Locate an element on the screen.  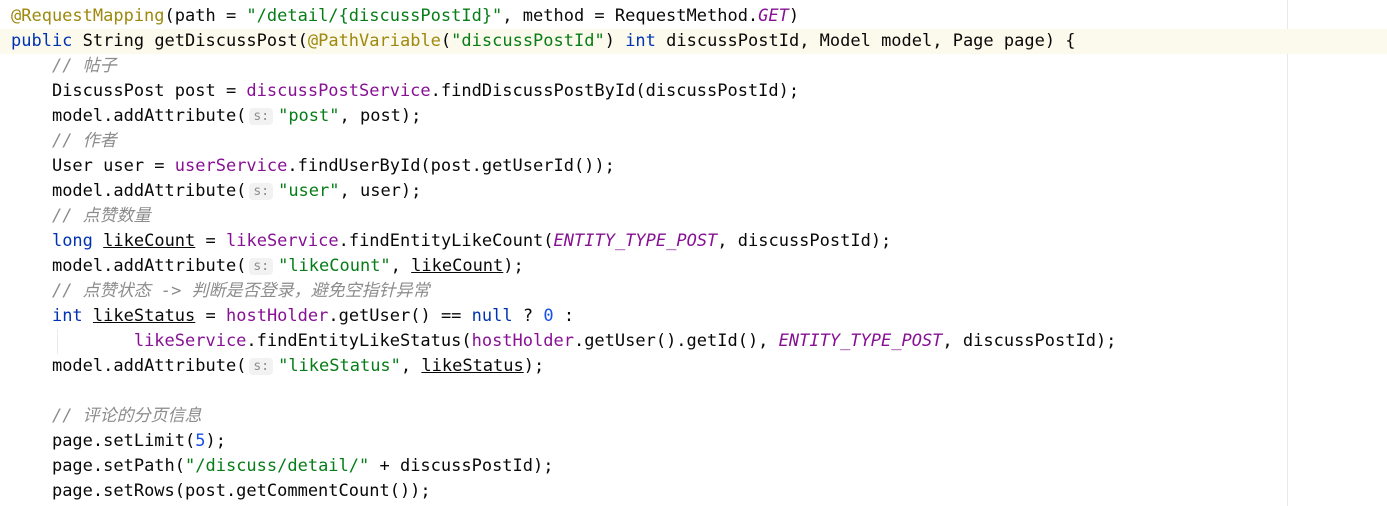
annotation-token: @PathVariable is located at coordinates (374, 41).